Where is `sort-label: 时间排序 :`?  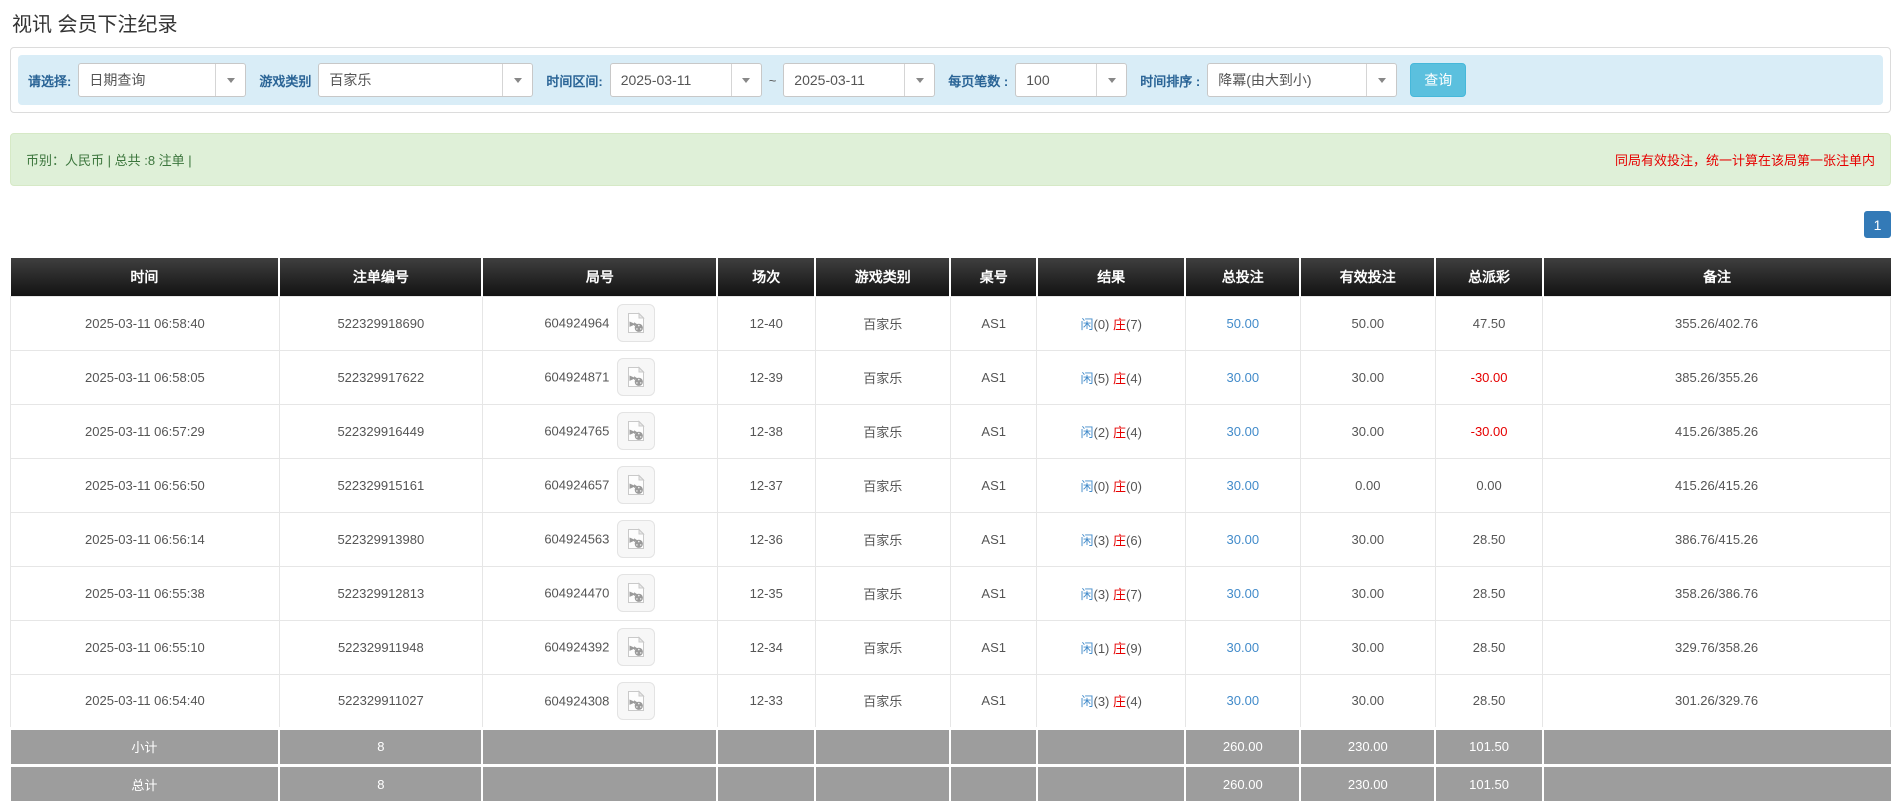 sort-label: 时间排序 : is located at coordinates (1170, 81).